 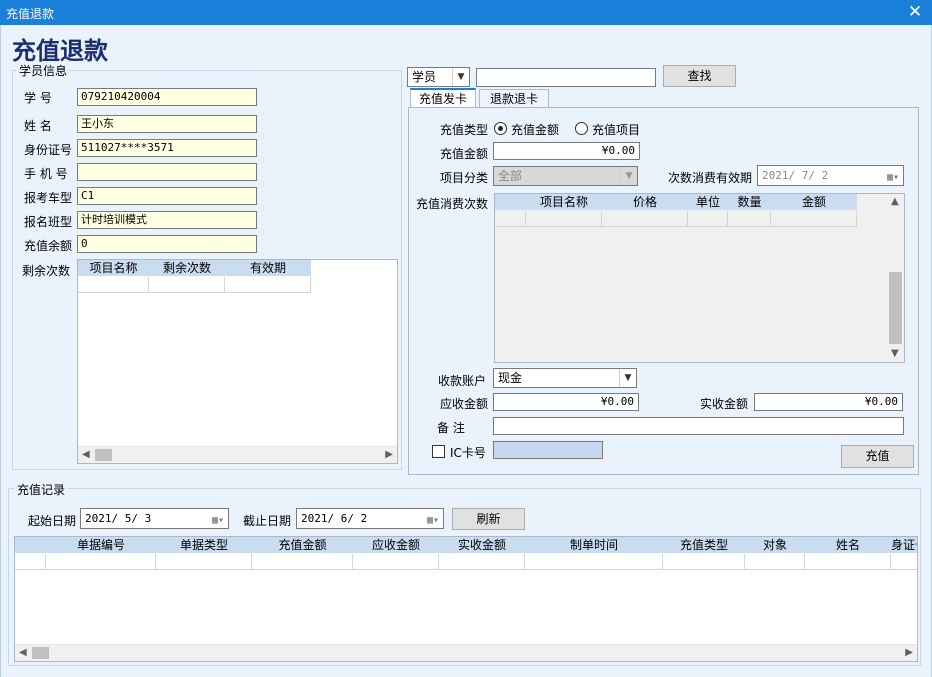 I want to click on end-date-picker: 2021/ 6/ 2 ▦▾, so click(x=370, y=518).